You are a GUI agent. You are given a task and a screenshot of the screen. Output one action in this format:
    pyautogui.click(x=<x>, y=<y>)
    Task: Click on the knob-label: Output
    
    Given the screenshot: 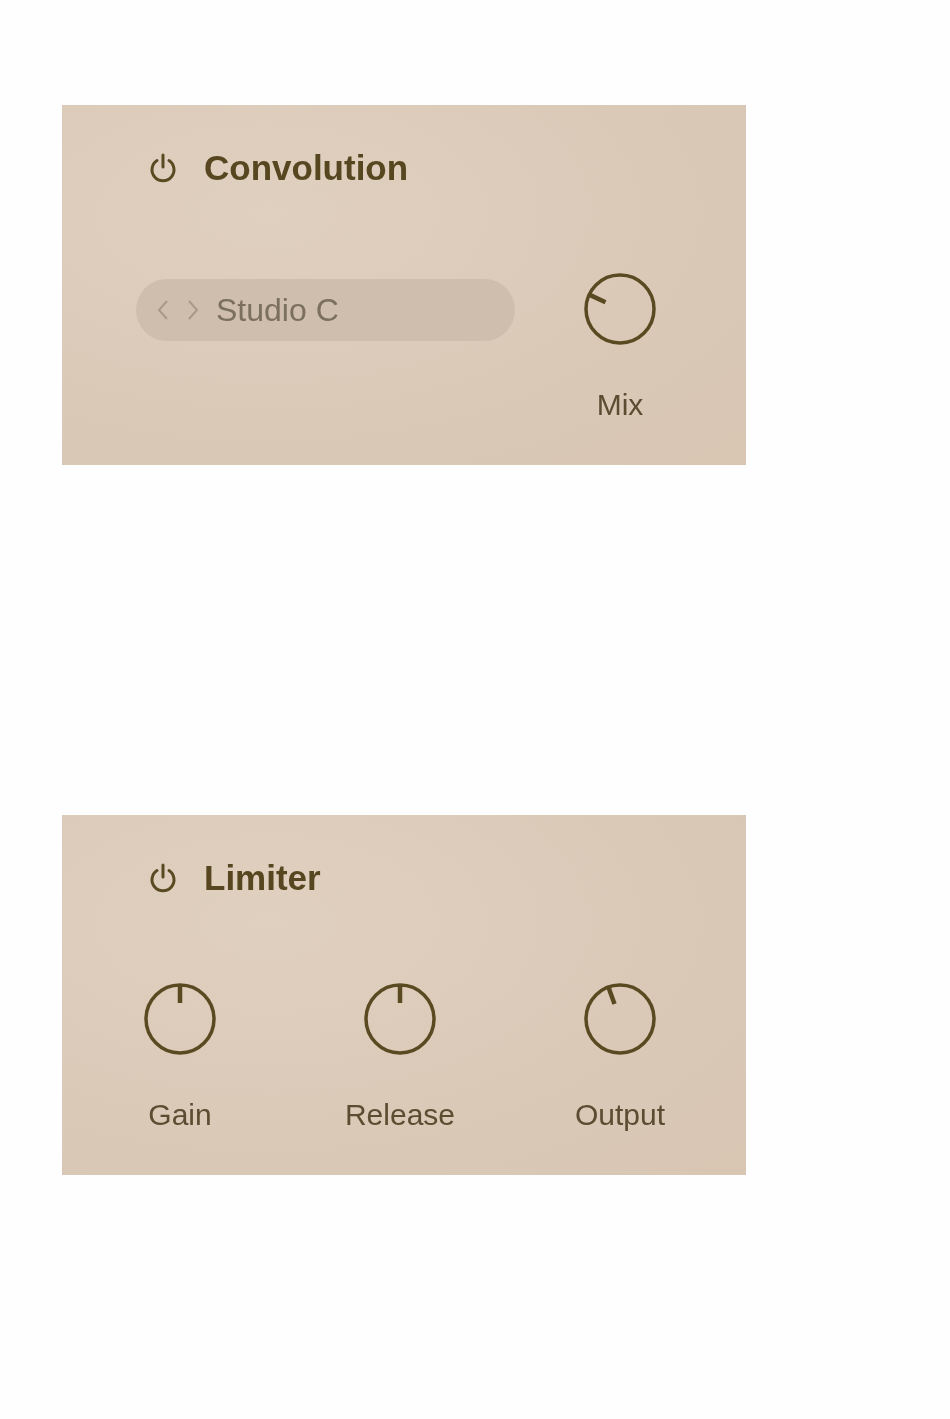 What is the action you would take?
    pyautogui.click(x=620, y=1115)
    